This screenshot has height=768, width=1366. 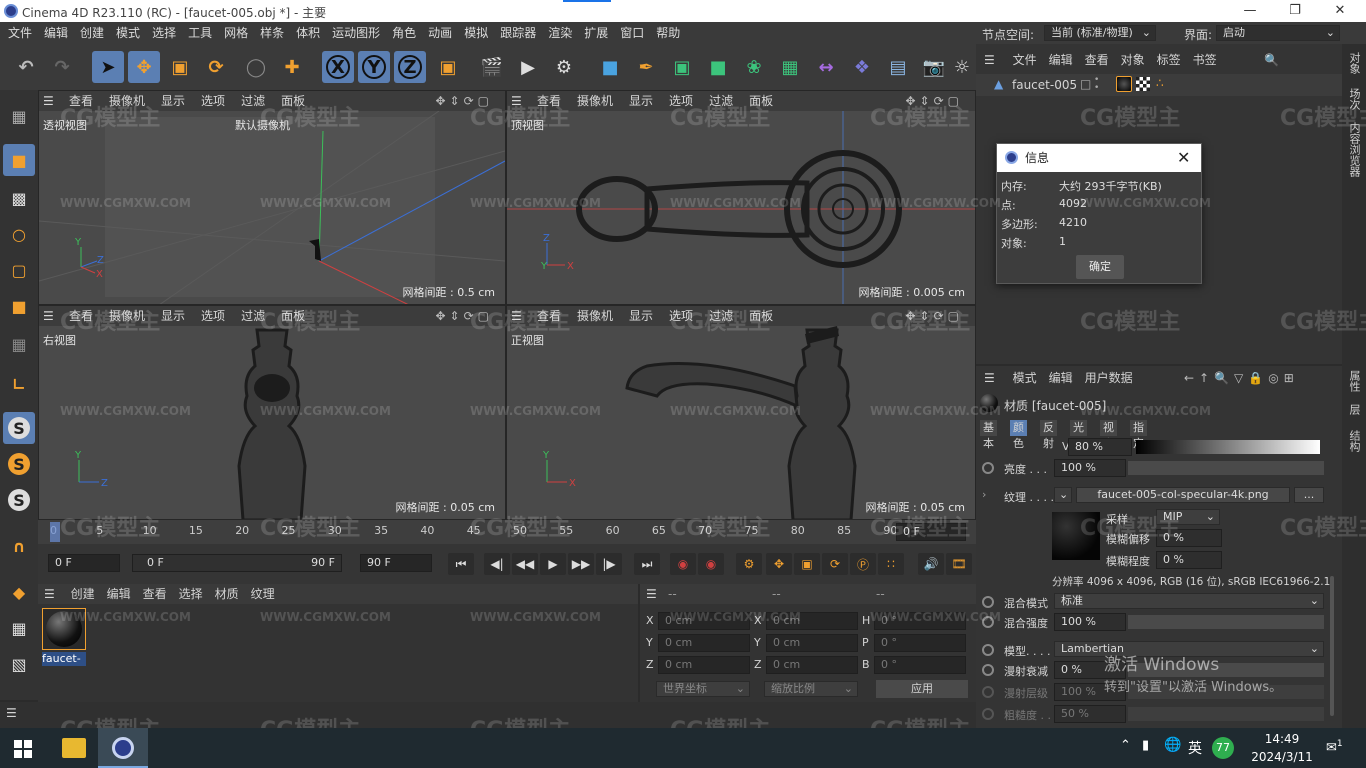 What do you see at coordinates (448, 67) in the screenshot?
I see `coordinate-system-icon: ▣` at bounding box center [448, 67].